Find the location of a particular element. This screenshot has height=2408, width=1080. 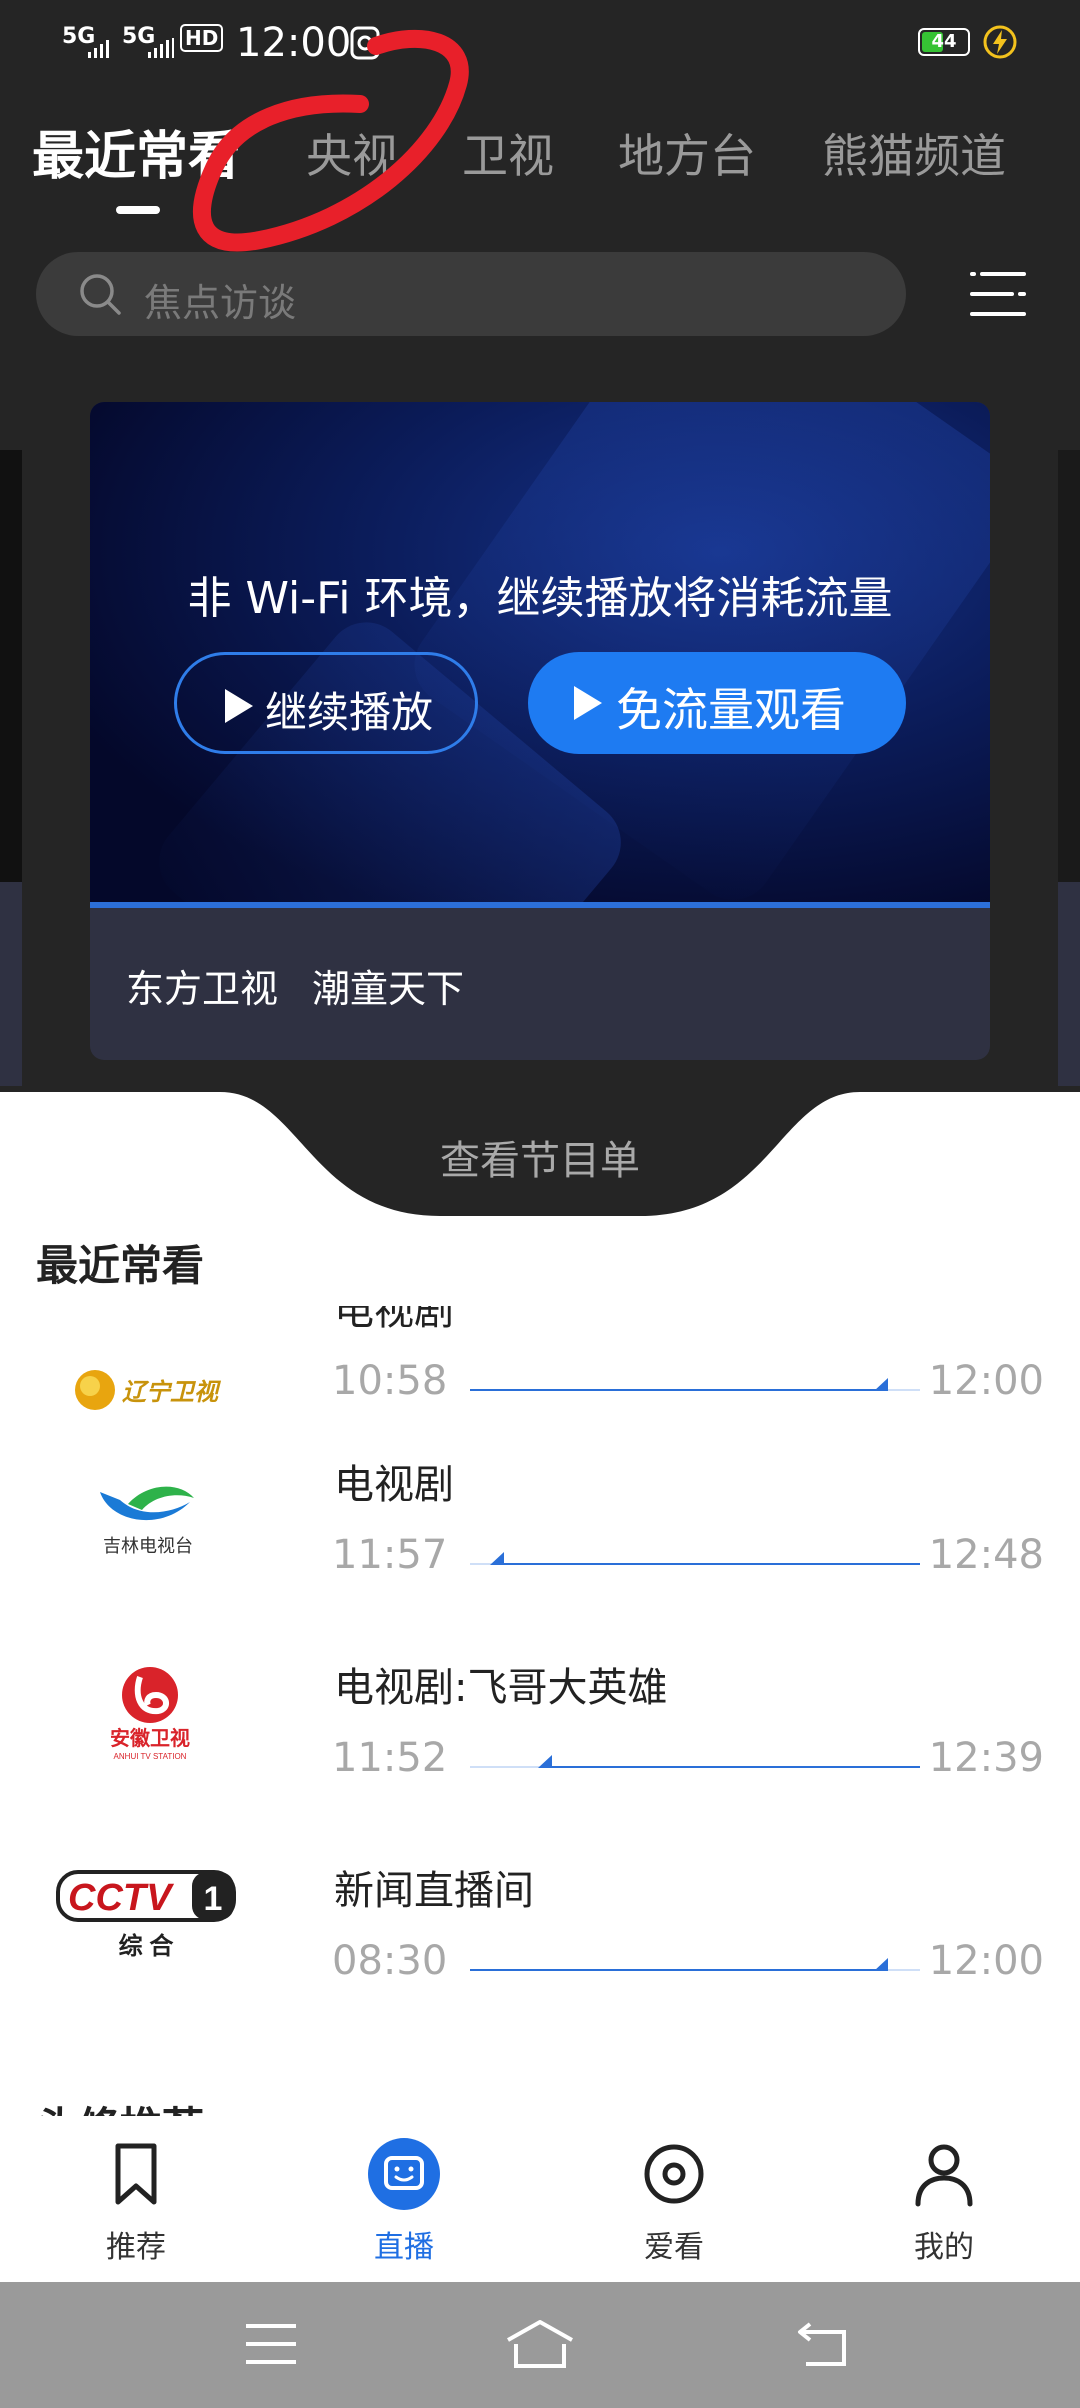

nav-live-label: 直播 is located at coordinates (404, 2247).